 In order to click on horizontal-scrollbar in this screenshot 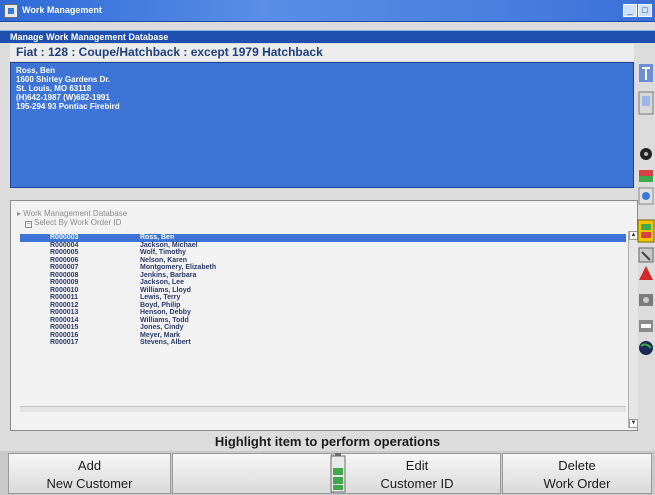, I will do `click(323, 409)`.